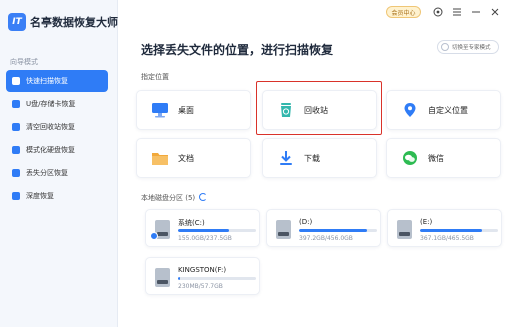  Describe the element at coordinates (476, 12) in the screenshot. I see `minimize-icon` at that location.